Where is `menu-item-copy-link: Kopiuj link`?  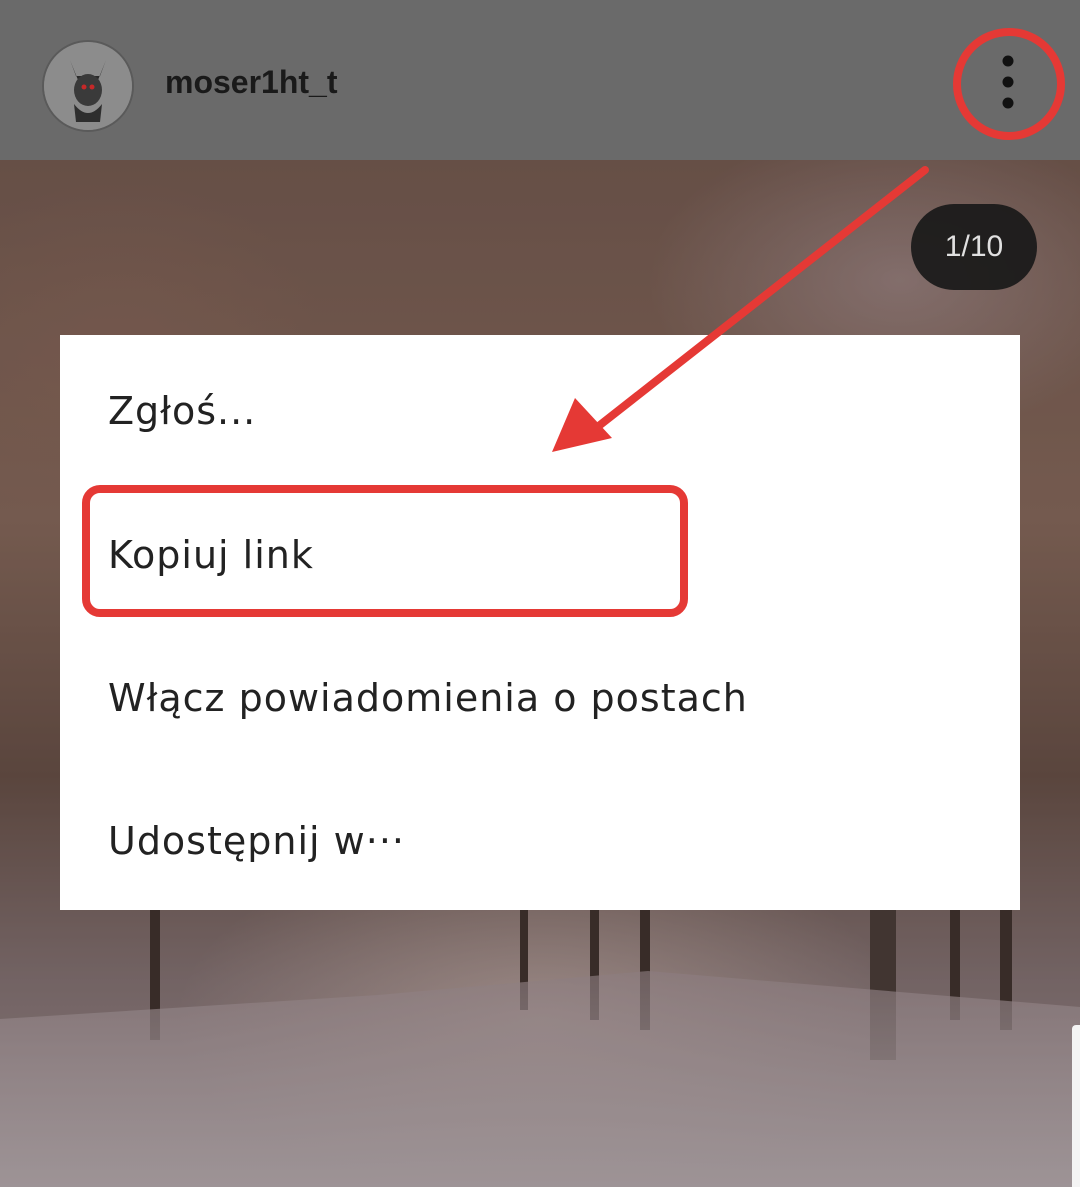 menu-item-copy-link: Kopiuj link is located at coordinates (540, 555).